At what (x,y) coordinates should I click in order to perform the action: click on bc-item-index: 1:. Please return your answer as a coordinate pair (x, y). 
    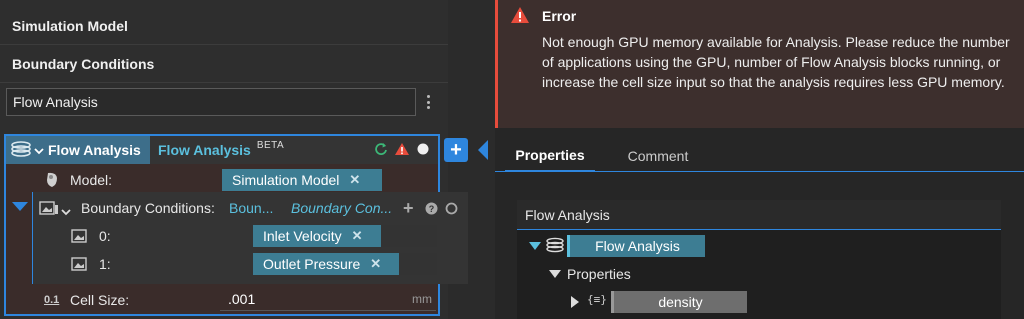
    Looking at the image, I should click on (105, 264).